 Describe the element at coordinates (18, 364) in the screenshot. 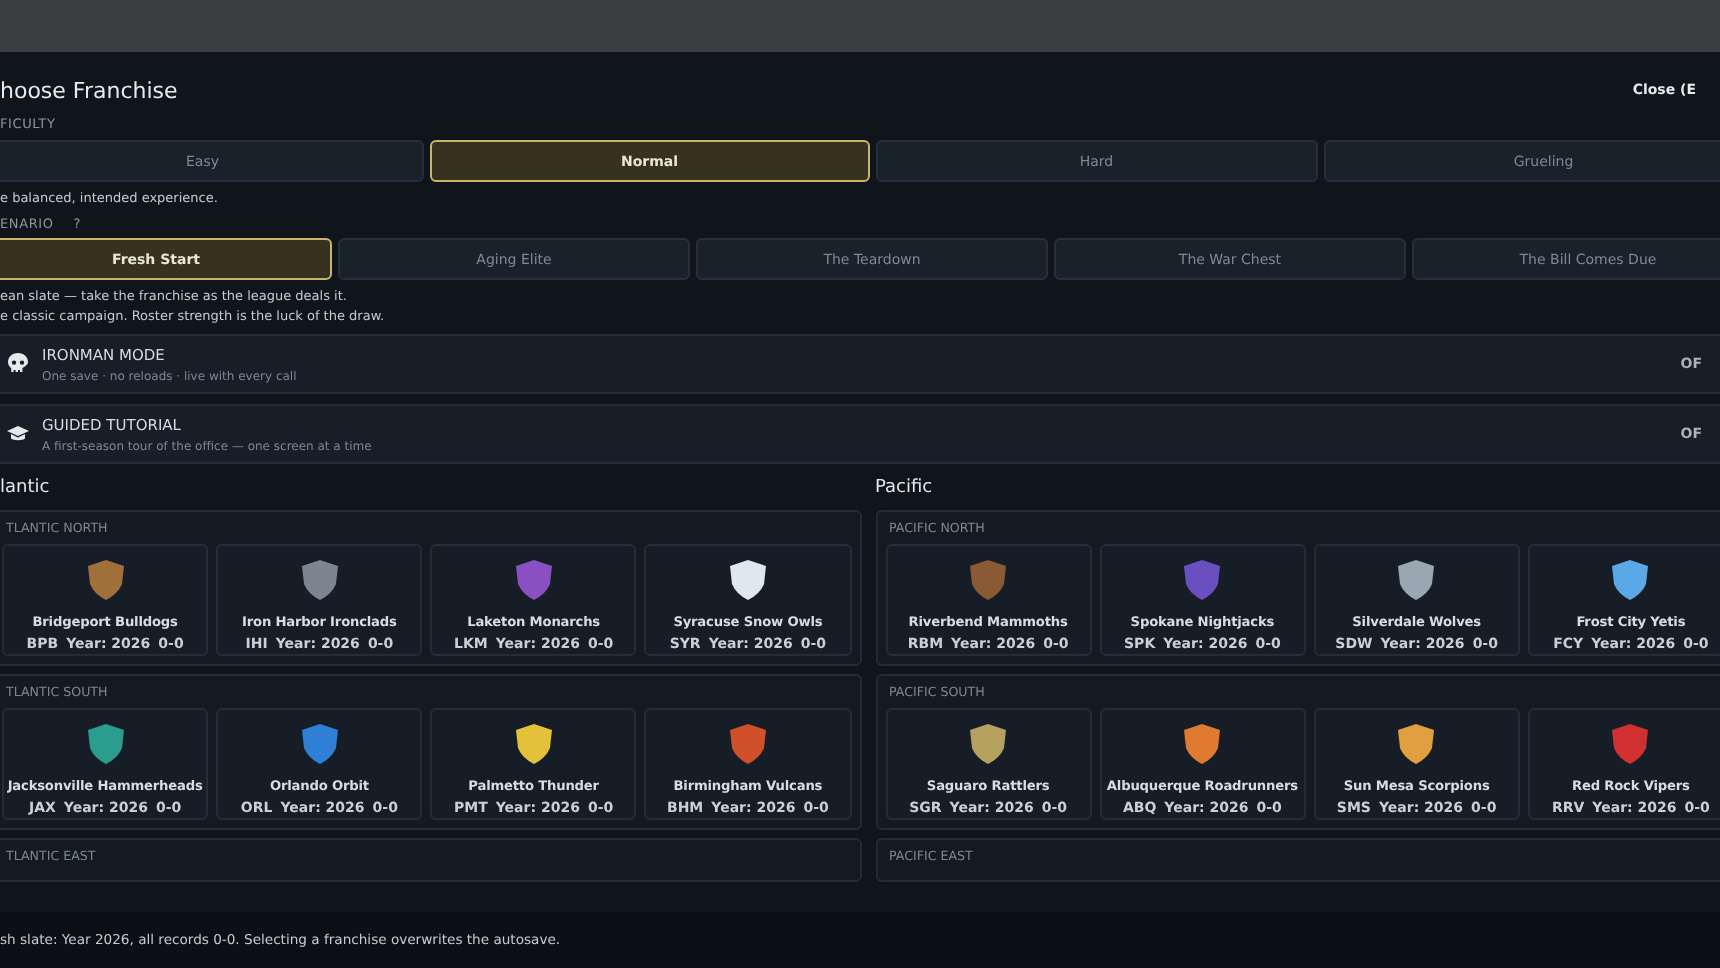

I see `skull-icon` at that location.